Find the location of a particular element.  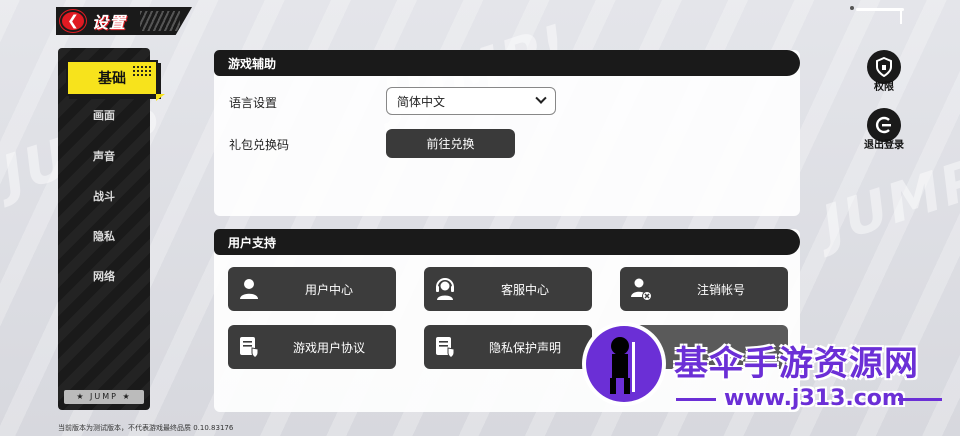

sidebar-footer-logo: ★ JUMP ★ is located at coordinates (104, 397).